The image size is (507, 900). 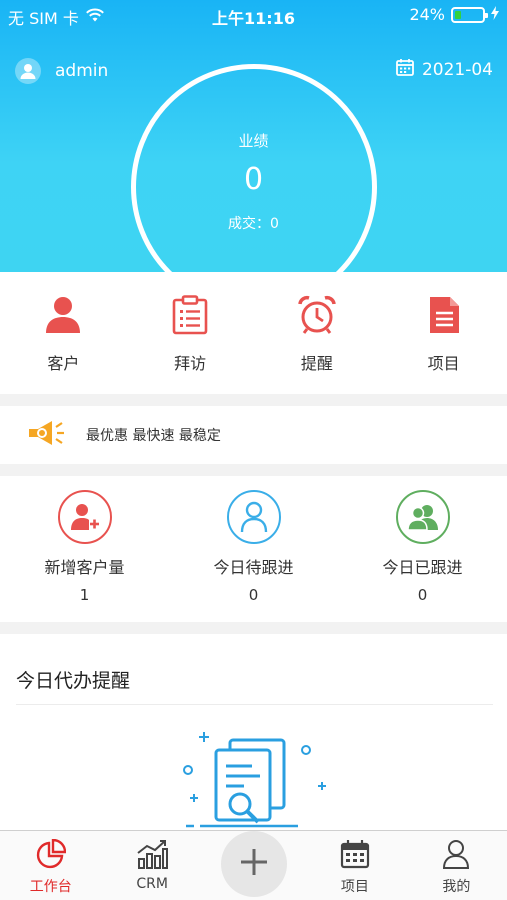 What do you see at coordinates (469, 14) in the screenshot?
I see `battery-icon` at bounding box center [469, 14].